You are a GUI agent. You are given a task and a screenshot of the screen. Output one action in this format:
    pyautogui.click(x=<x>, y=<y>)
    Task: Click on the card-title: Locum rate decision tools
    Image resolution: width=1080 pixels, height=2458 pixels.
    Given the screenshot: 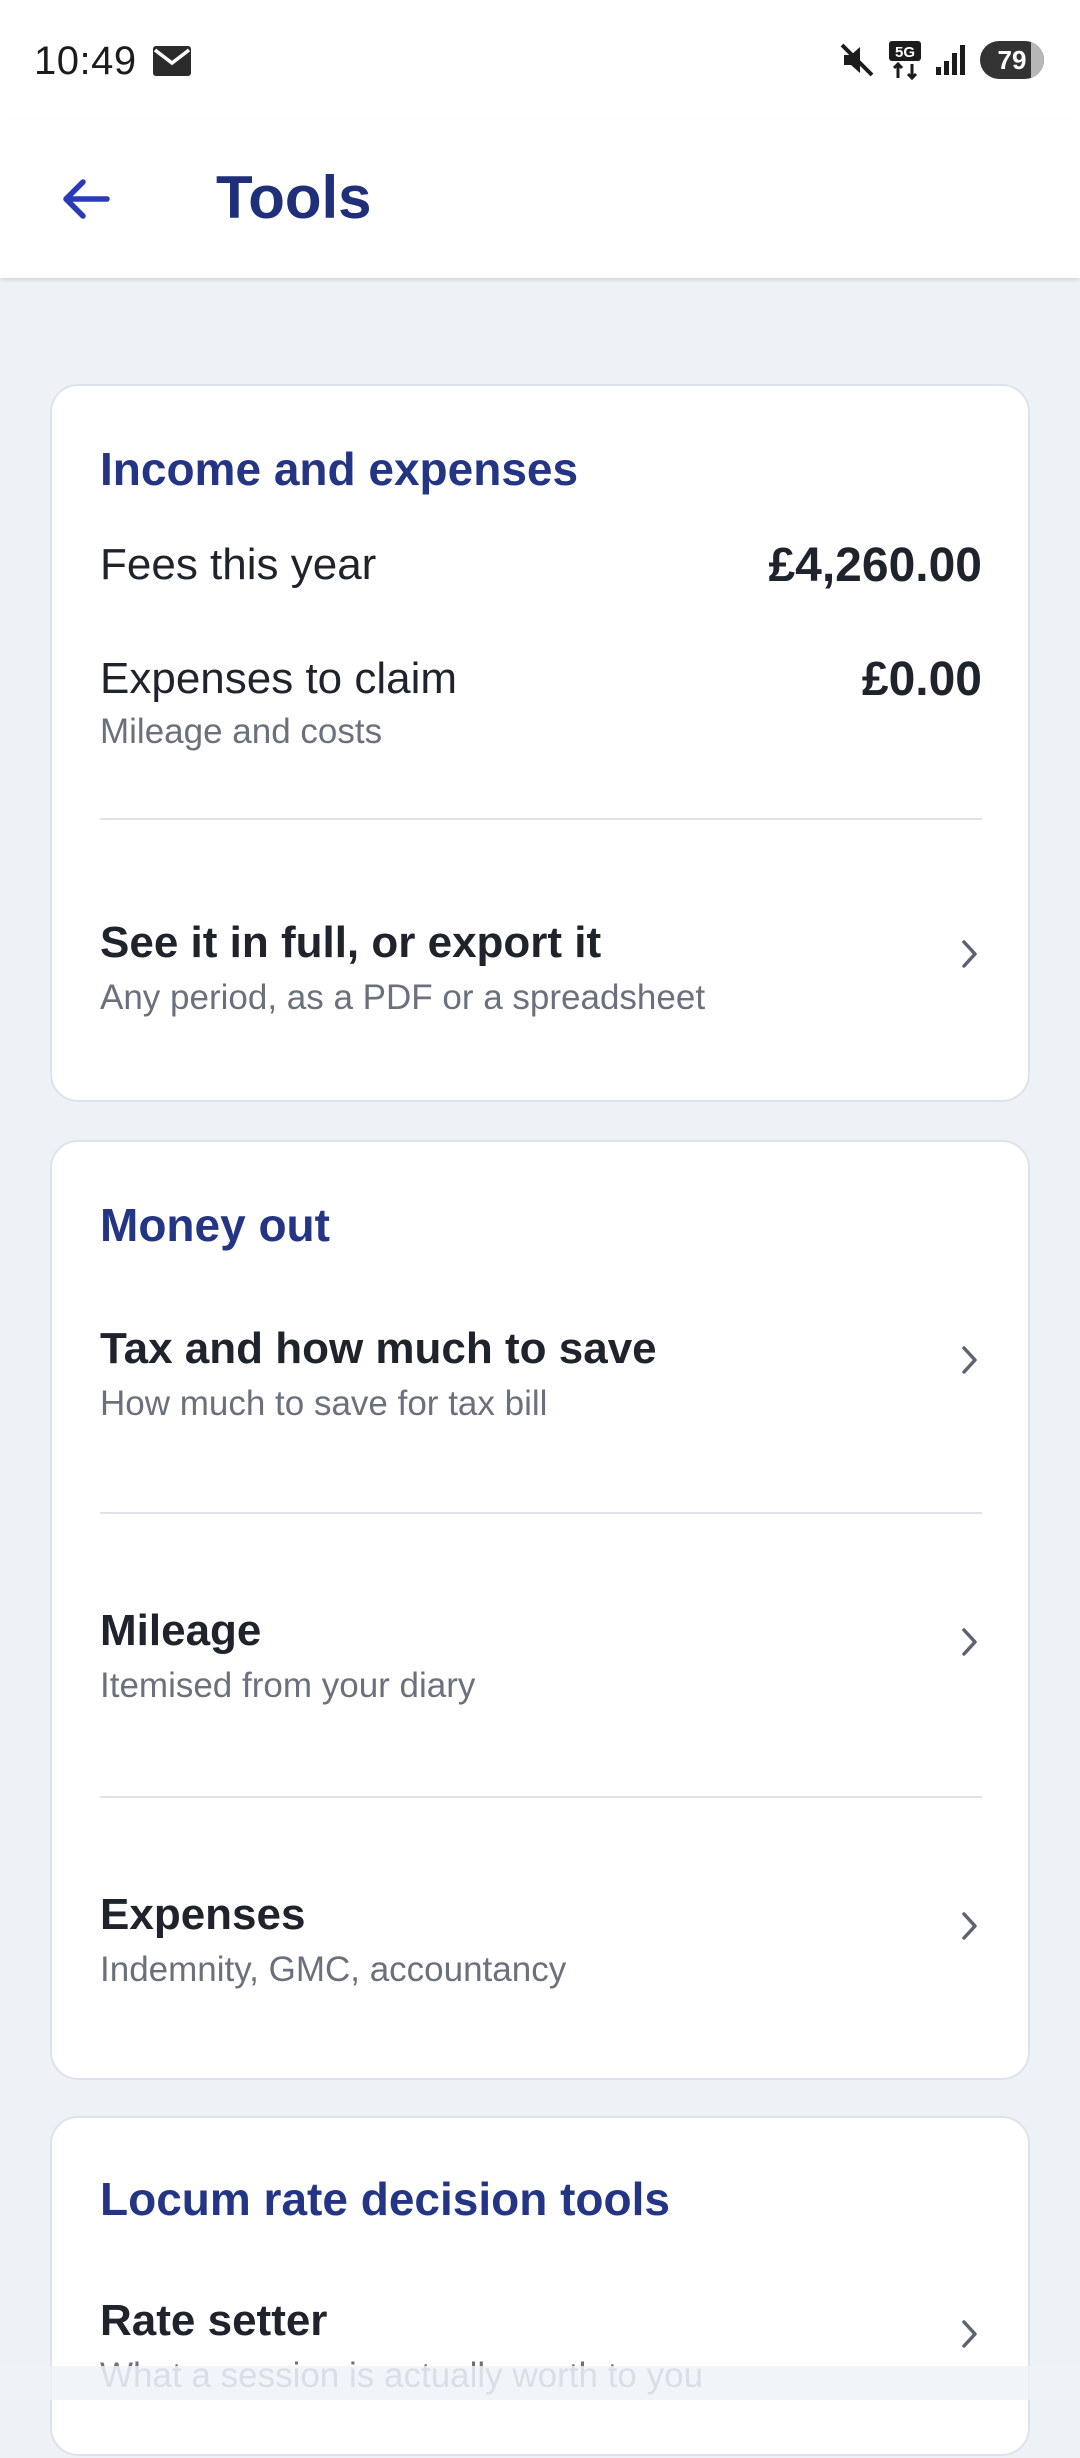 What is the action you would take?
    pyautogui.click(x=385, y=2199)
    